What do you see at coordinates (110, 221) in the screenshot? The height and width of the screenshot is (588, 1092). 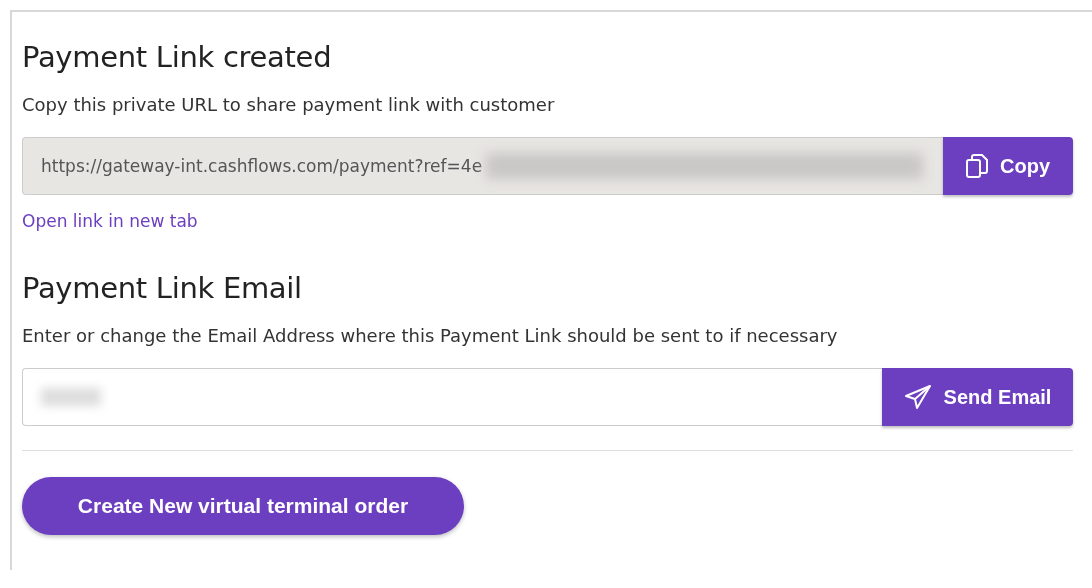 I see `open-link: Open link in new tab` at bounding box center [110, 221].